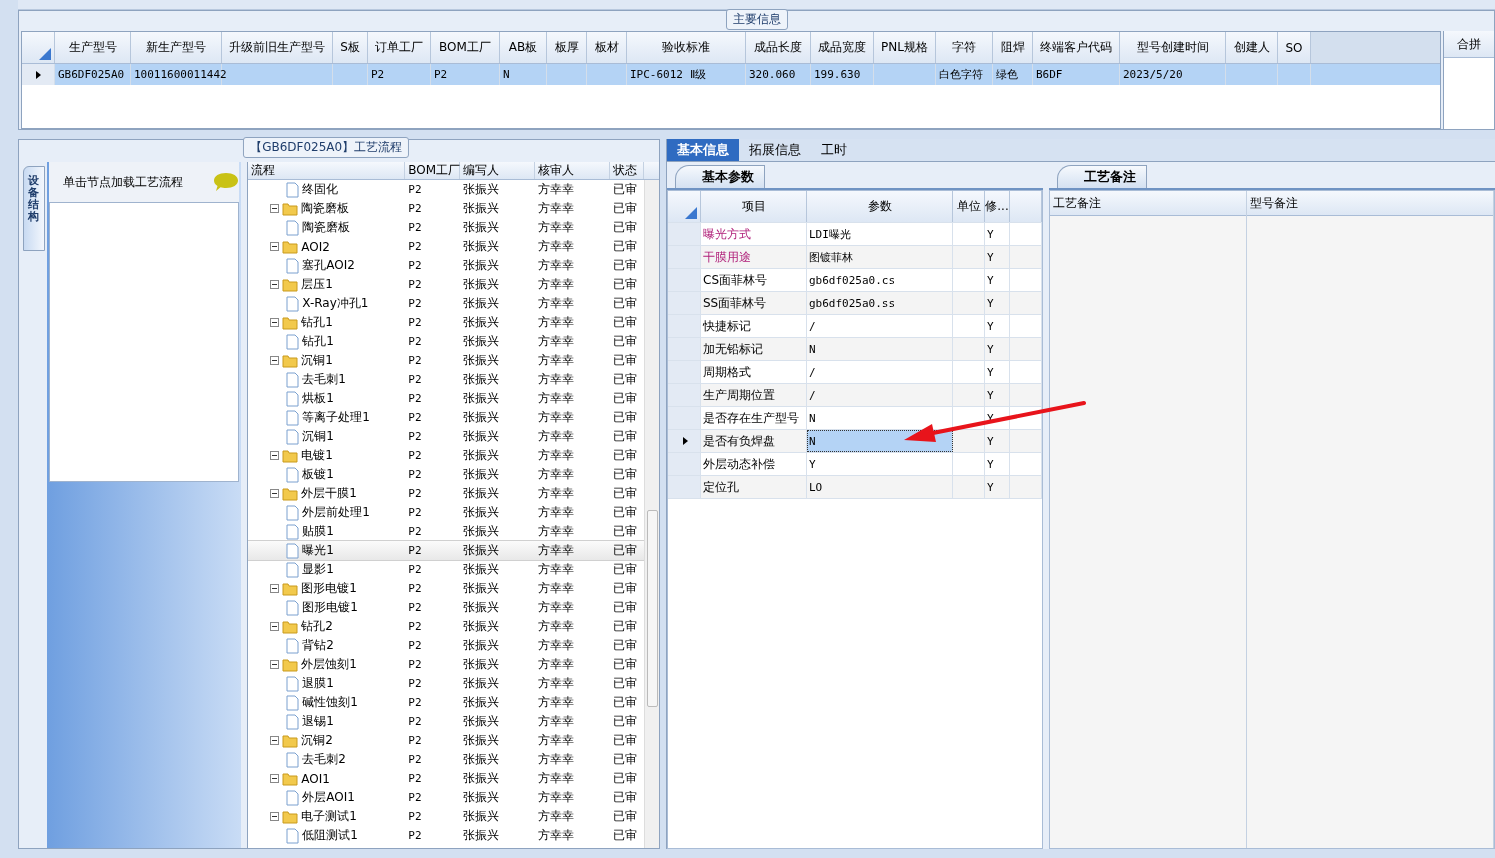 The height and width of the screenshot is (858, 1495). I want to click on column-header: 状态, so click(627, 170).